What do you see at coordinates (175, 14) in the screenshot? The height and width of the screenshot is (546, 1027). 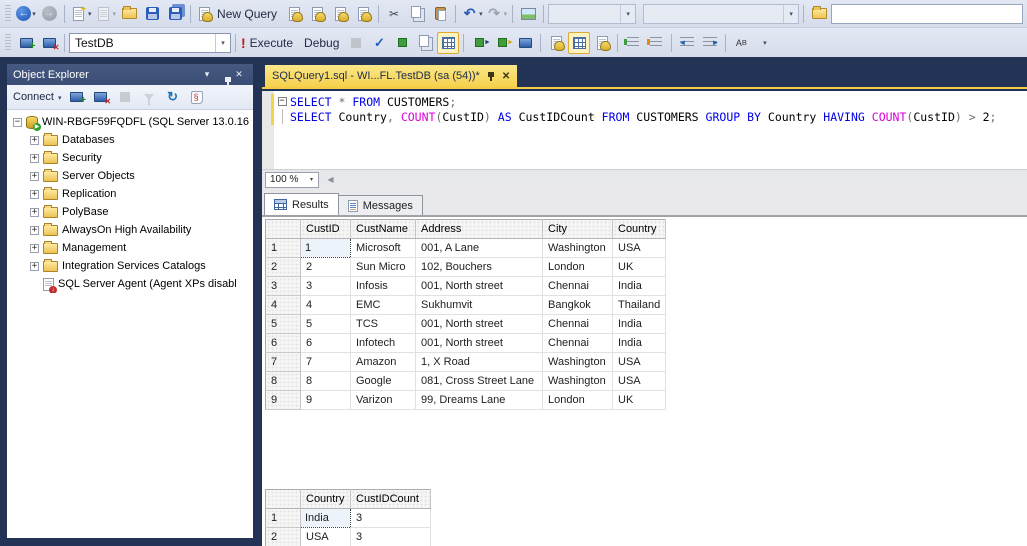 I see `save-all-button` at bounding box center [175, 14].